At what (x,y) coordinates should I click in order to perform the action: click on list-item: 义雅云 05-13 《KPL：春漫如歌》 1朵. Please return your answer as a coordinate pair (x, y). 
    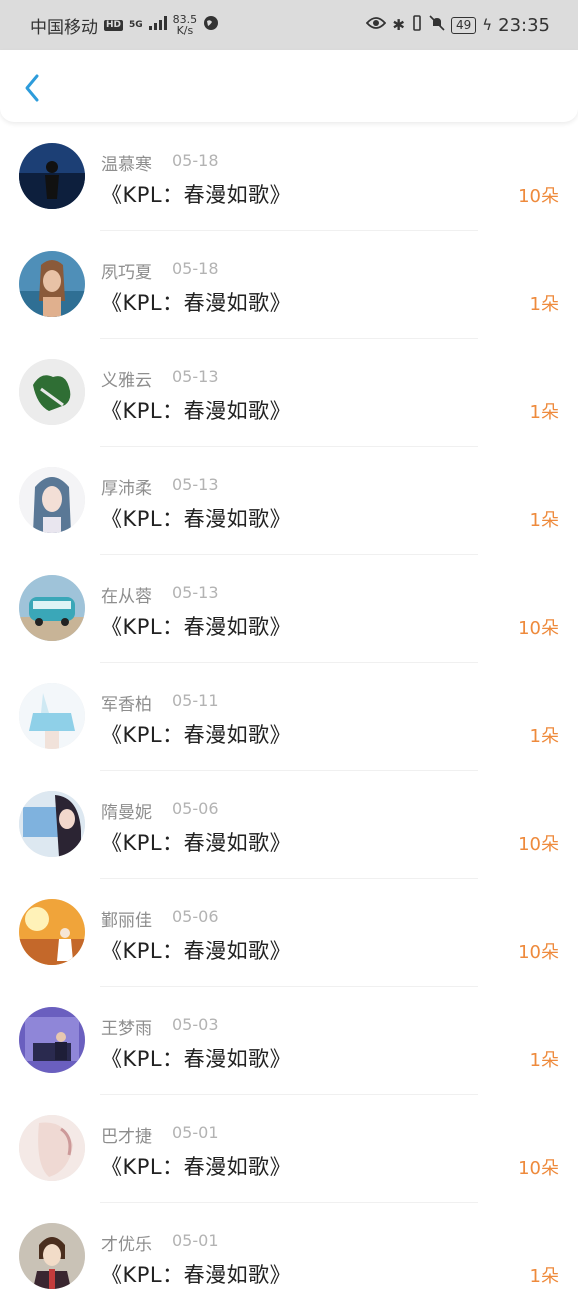
    Looking at the image, I should click on (289, 393).